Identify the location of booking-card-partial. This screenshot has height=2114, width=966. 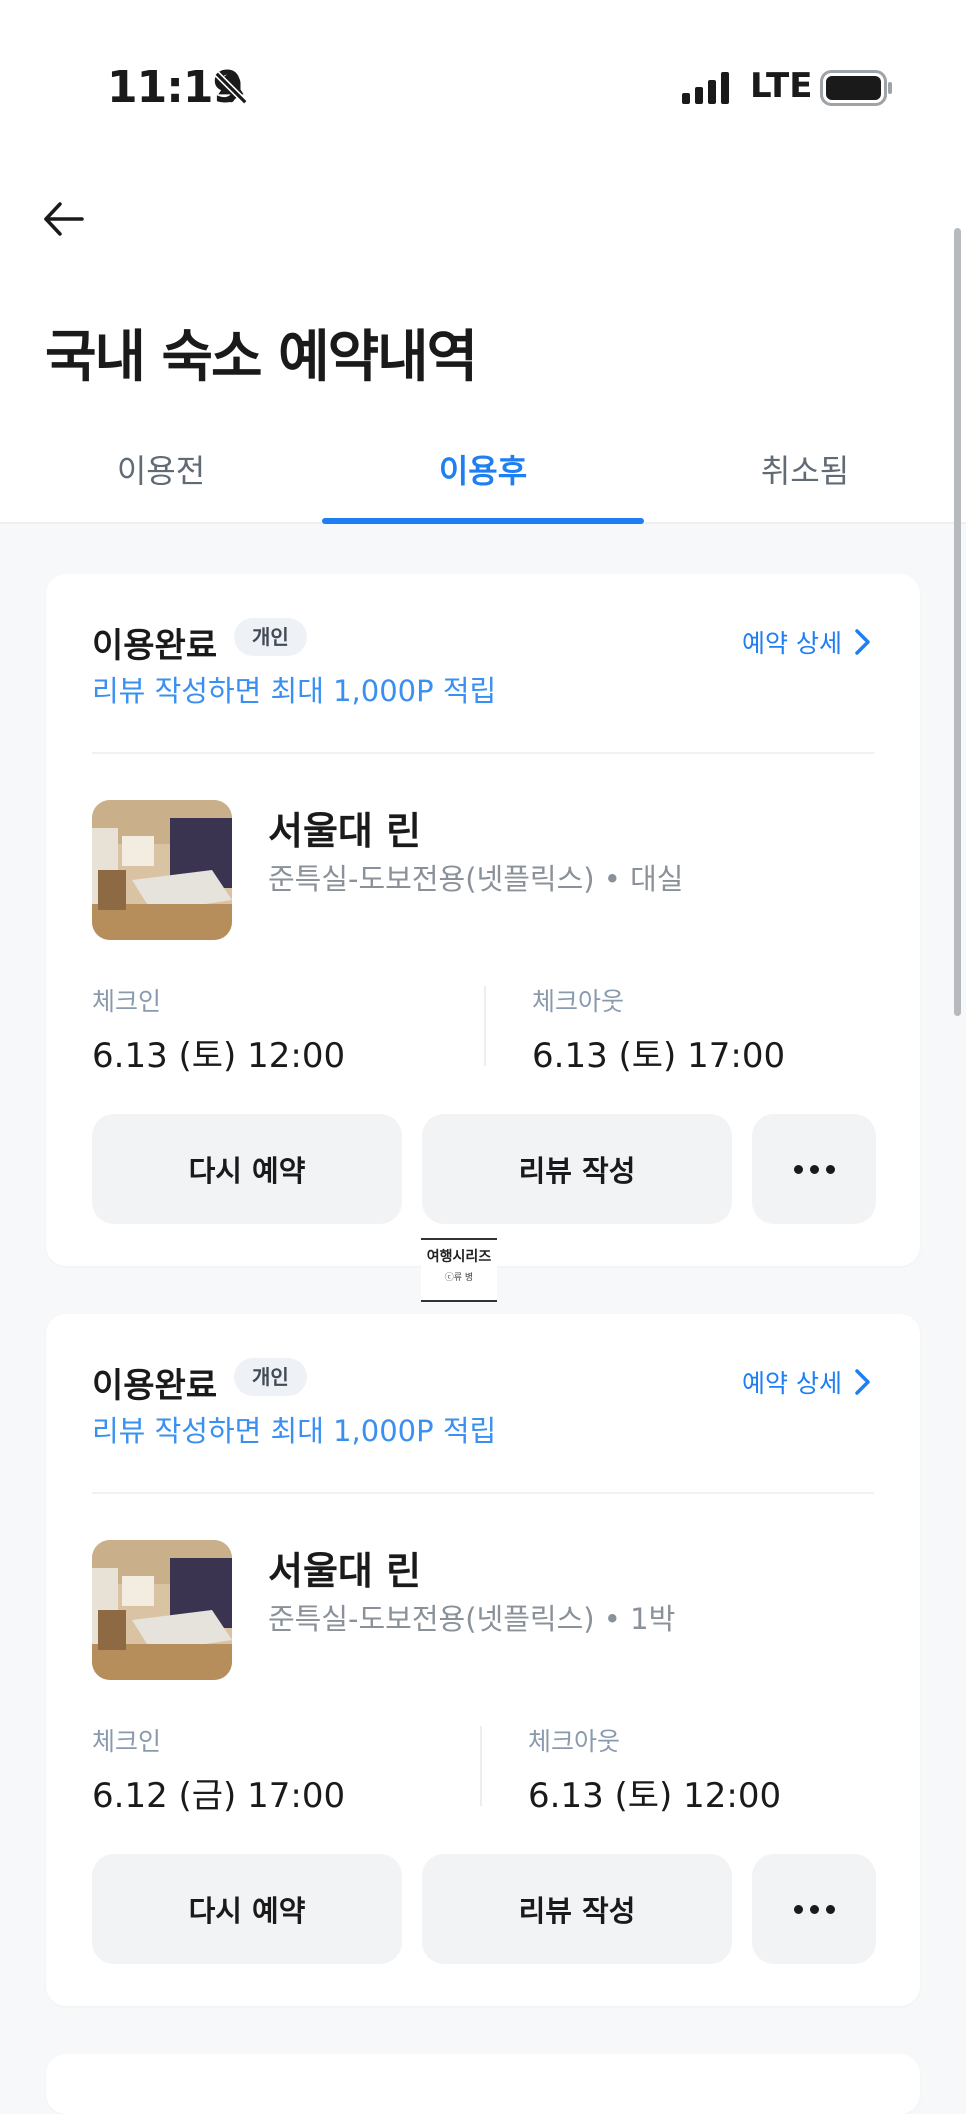
(483, 2084).